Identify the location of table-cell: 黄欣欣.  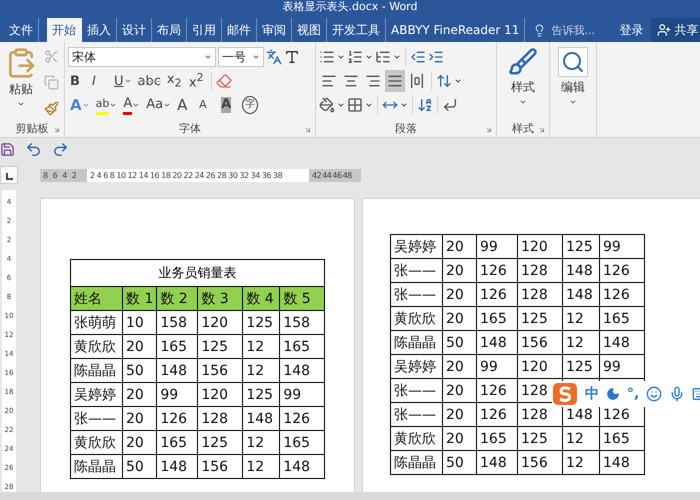
(416, 438).